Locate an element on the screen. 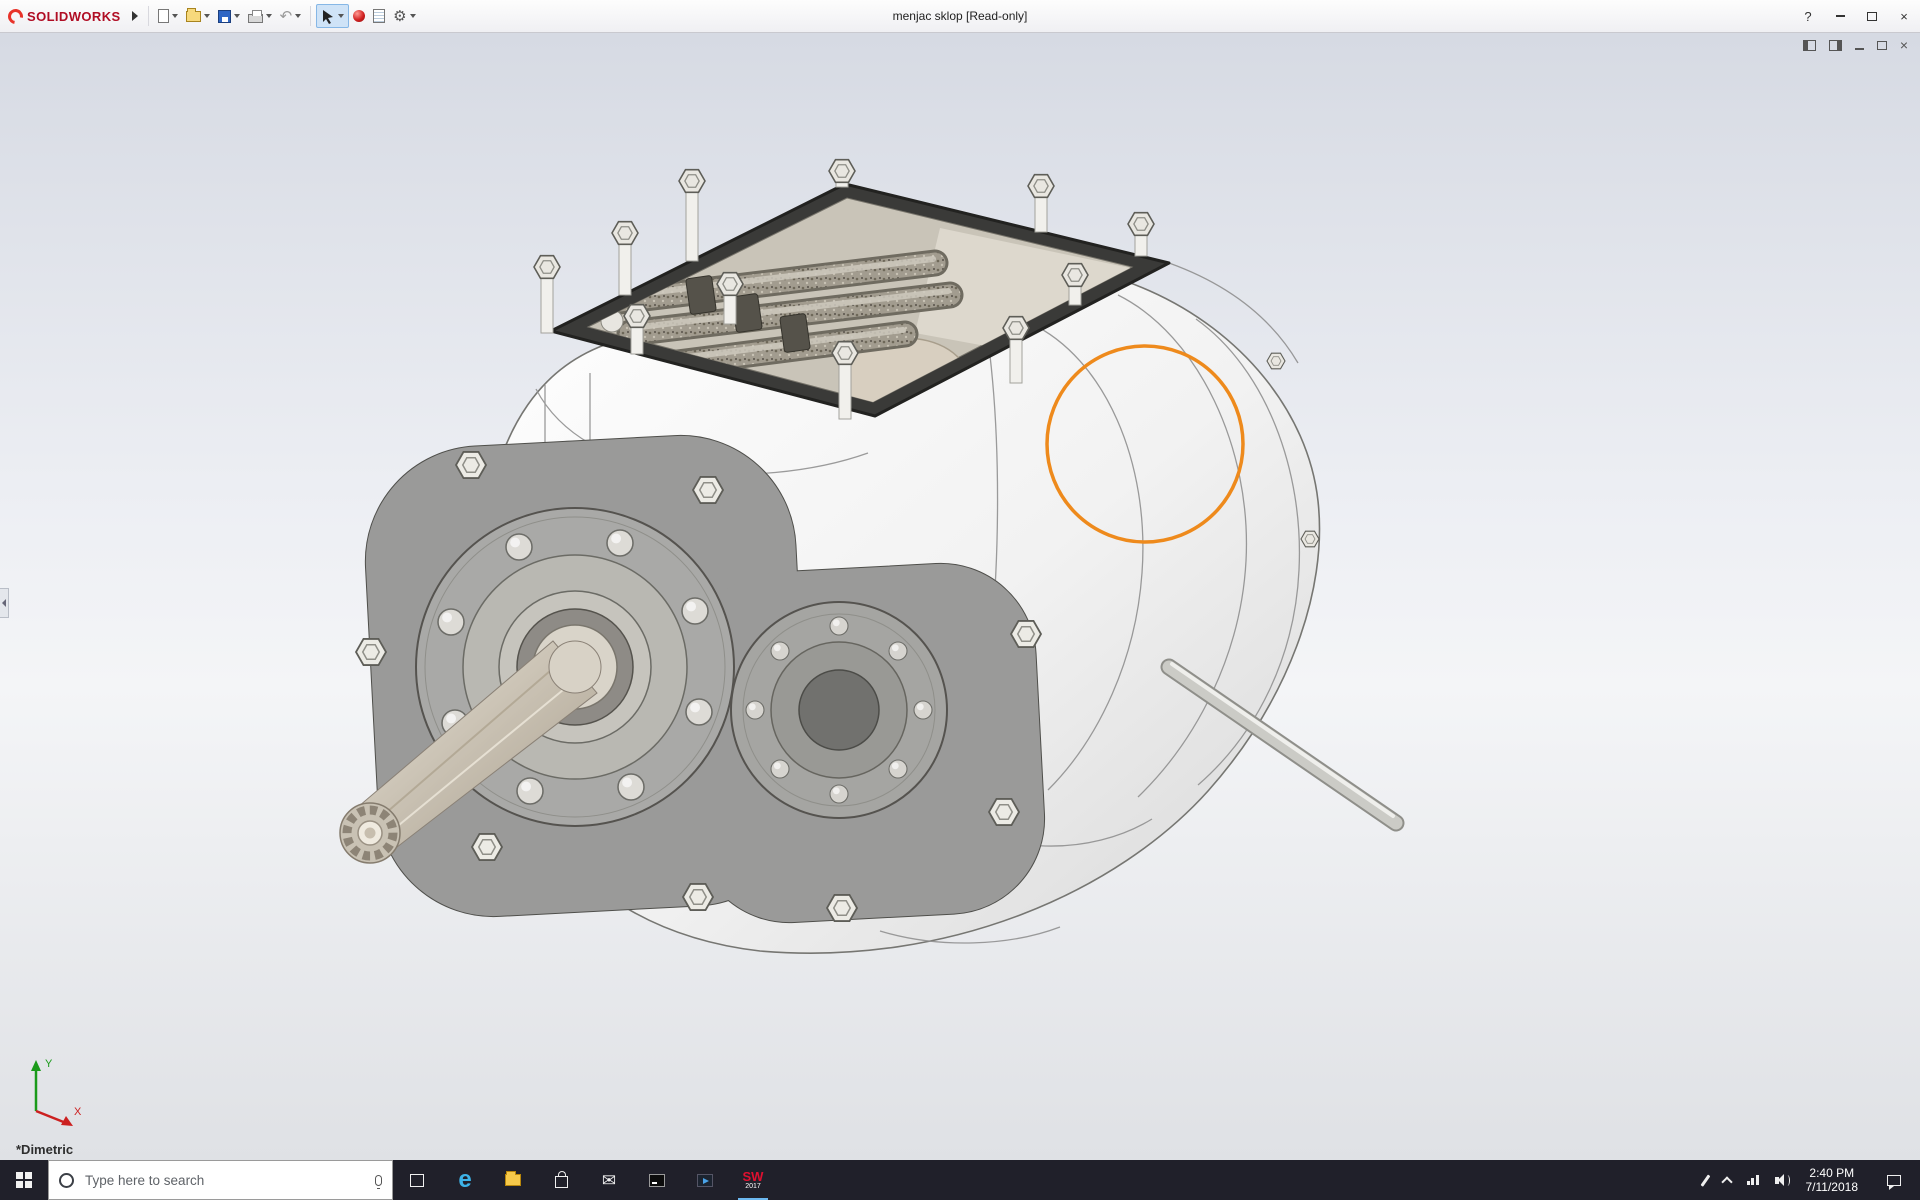 Image resolution: width=1920 pixels, height=1200 pixels. edge-icon: e is located at coordinates (465, 1179).